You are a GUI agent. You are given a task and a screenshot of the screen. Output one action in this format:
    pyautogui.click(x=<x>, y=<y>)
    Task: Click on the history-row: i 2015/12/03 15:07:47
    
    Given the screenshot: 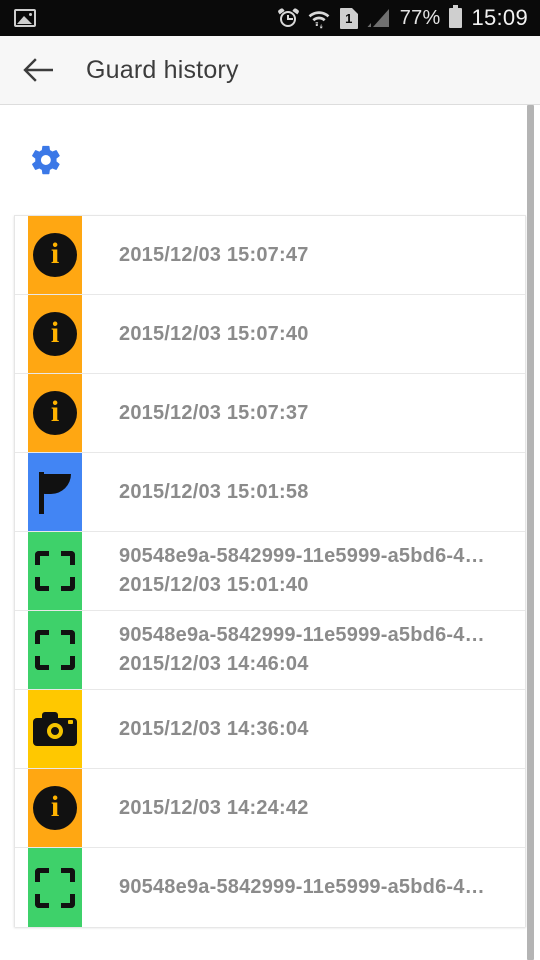 What is the action you would take?
    pyautogui.click(x=270, y=255)
    